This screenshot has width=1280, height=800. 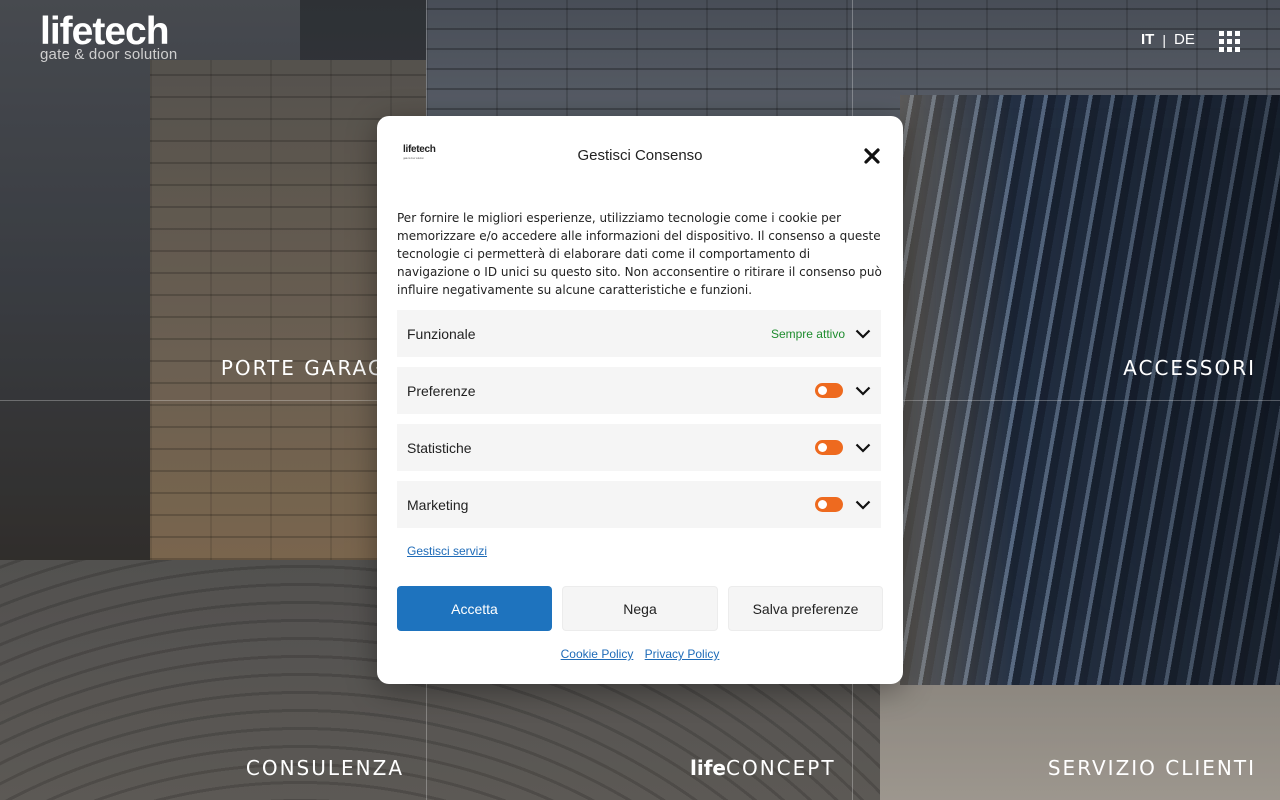 What do you see at coordinates (597, 654) in the screenshot?
I see `cookie-policy-link: Cookie Policy` at bounding box center [597, 654].